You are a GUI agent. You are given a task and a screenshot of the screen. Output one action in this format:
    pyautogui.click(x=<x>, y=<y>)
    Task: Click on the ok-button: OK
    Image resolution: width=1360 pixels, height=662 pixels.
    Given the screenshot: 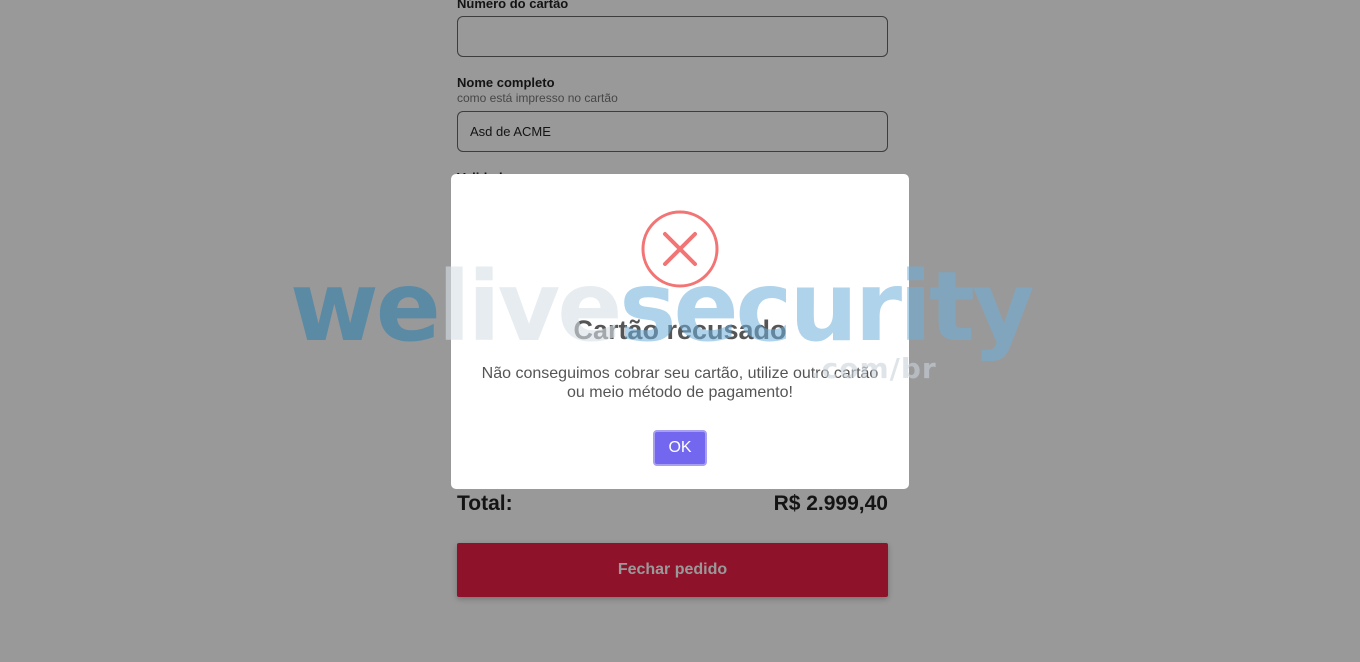 What is the action you would take?
    pyautogui.click(x=680, y=448)
    